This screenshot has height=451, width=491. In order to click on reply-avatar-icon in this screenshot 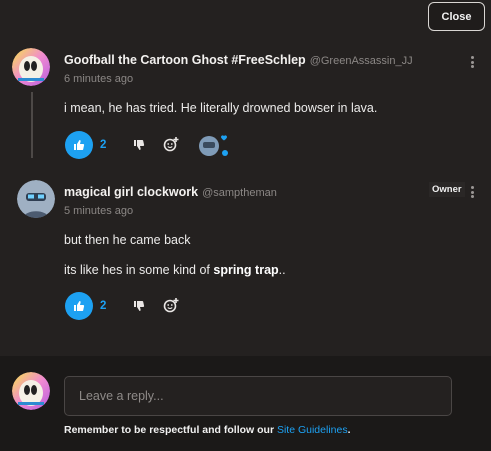, I will do `click(213, 145)`.